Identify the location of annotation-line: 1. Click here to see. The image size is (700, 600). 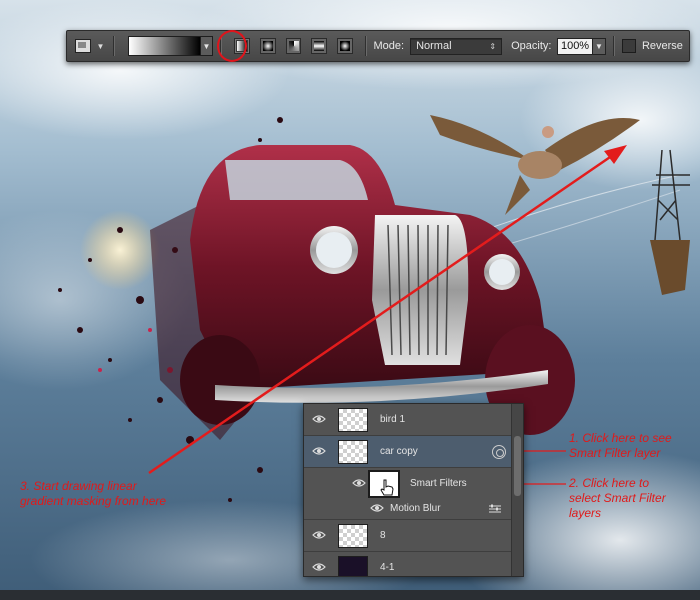
(620, 438).